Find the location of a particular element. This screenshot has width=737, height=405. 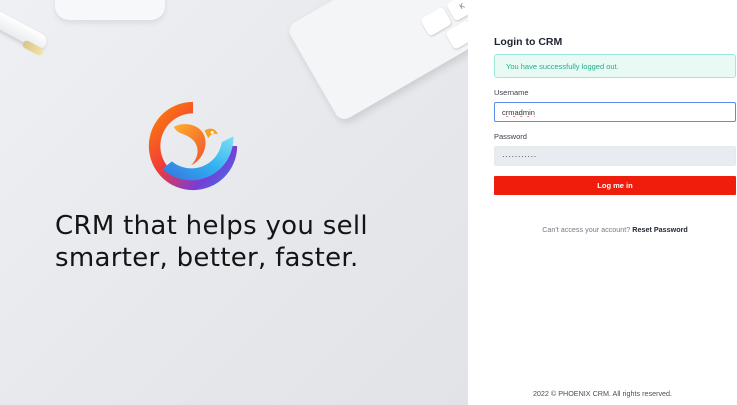

username-label: Username is located at coordinates (511, 92).